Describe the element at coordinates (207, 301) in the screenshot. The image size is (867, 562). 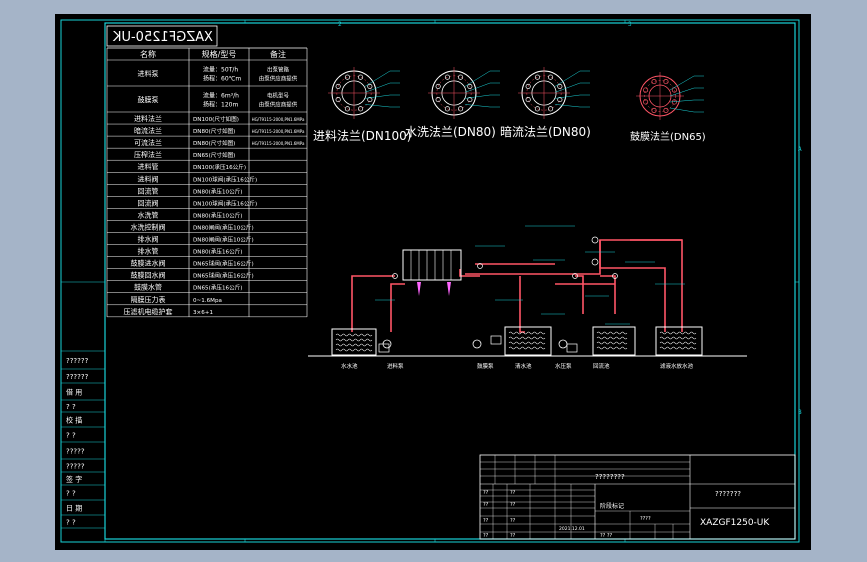
I see `spec-row-spec: 0~1.6Mpa` at that location.